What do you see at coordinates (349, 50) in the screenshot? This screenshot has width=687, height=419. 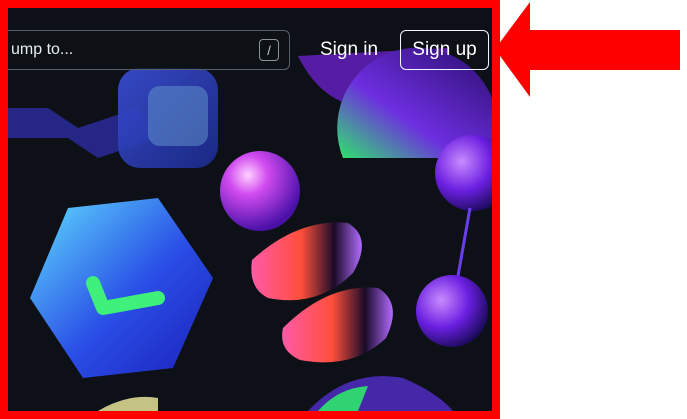 I see `sign-in-link: Sign in` at bounding box center [349, 50].